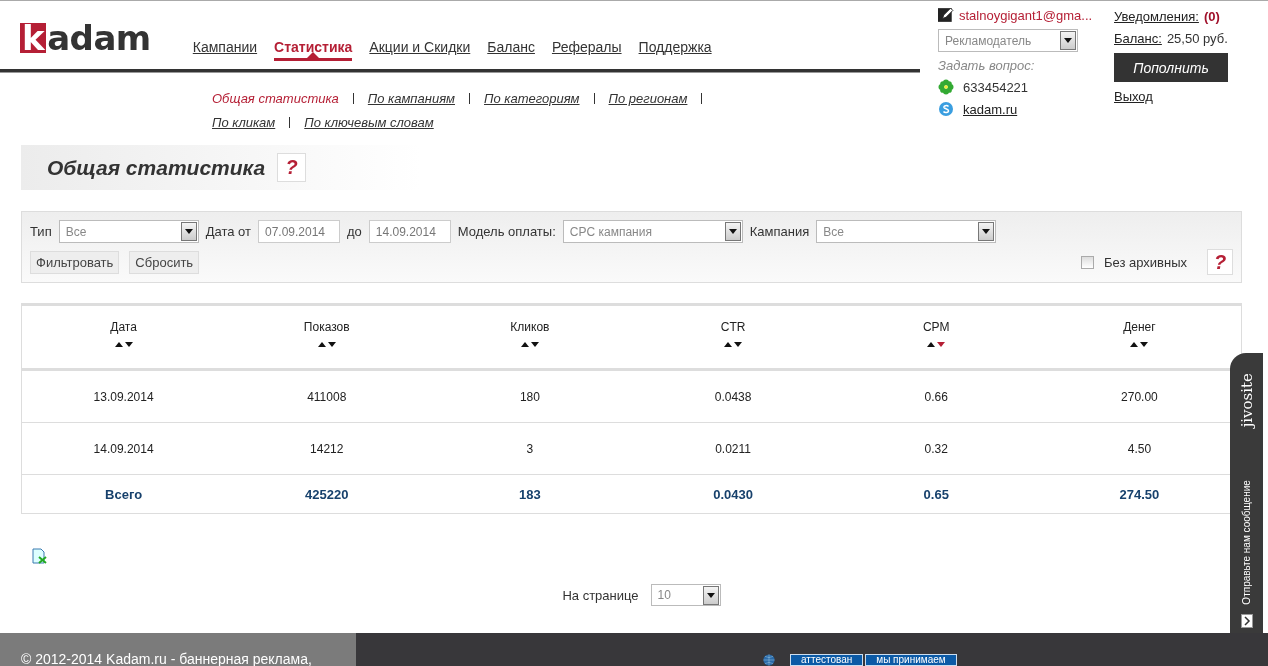 The height and width of the screenshot is (666, 1268). What do you see at coordinates (75, 262) in the screenshot?
I see `filter-button: Фильтровать` at bounding box center [75, 262].